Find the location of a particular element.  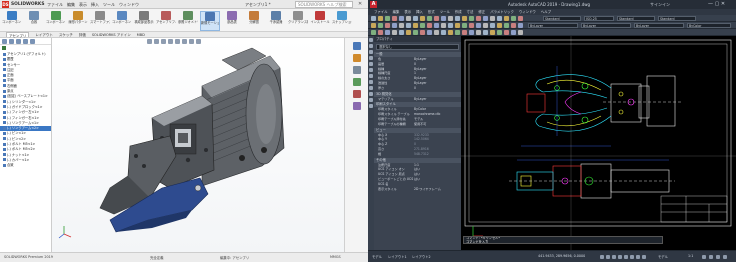

sign-in-link: サインイン is located at coordinates (660, 5).